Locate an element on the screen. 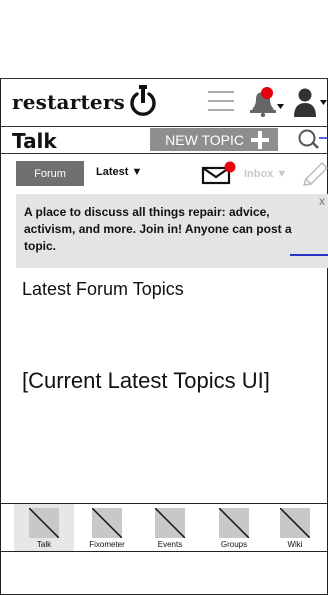 This screenshot has width=328, height=595. groups-icon is located at coordinates (234, 523).